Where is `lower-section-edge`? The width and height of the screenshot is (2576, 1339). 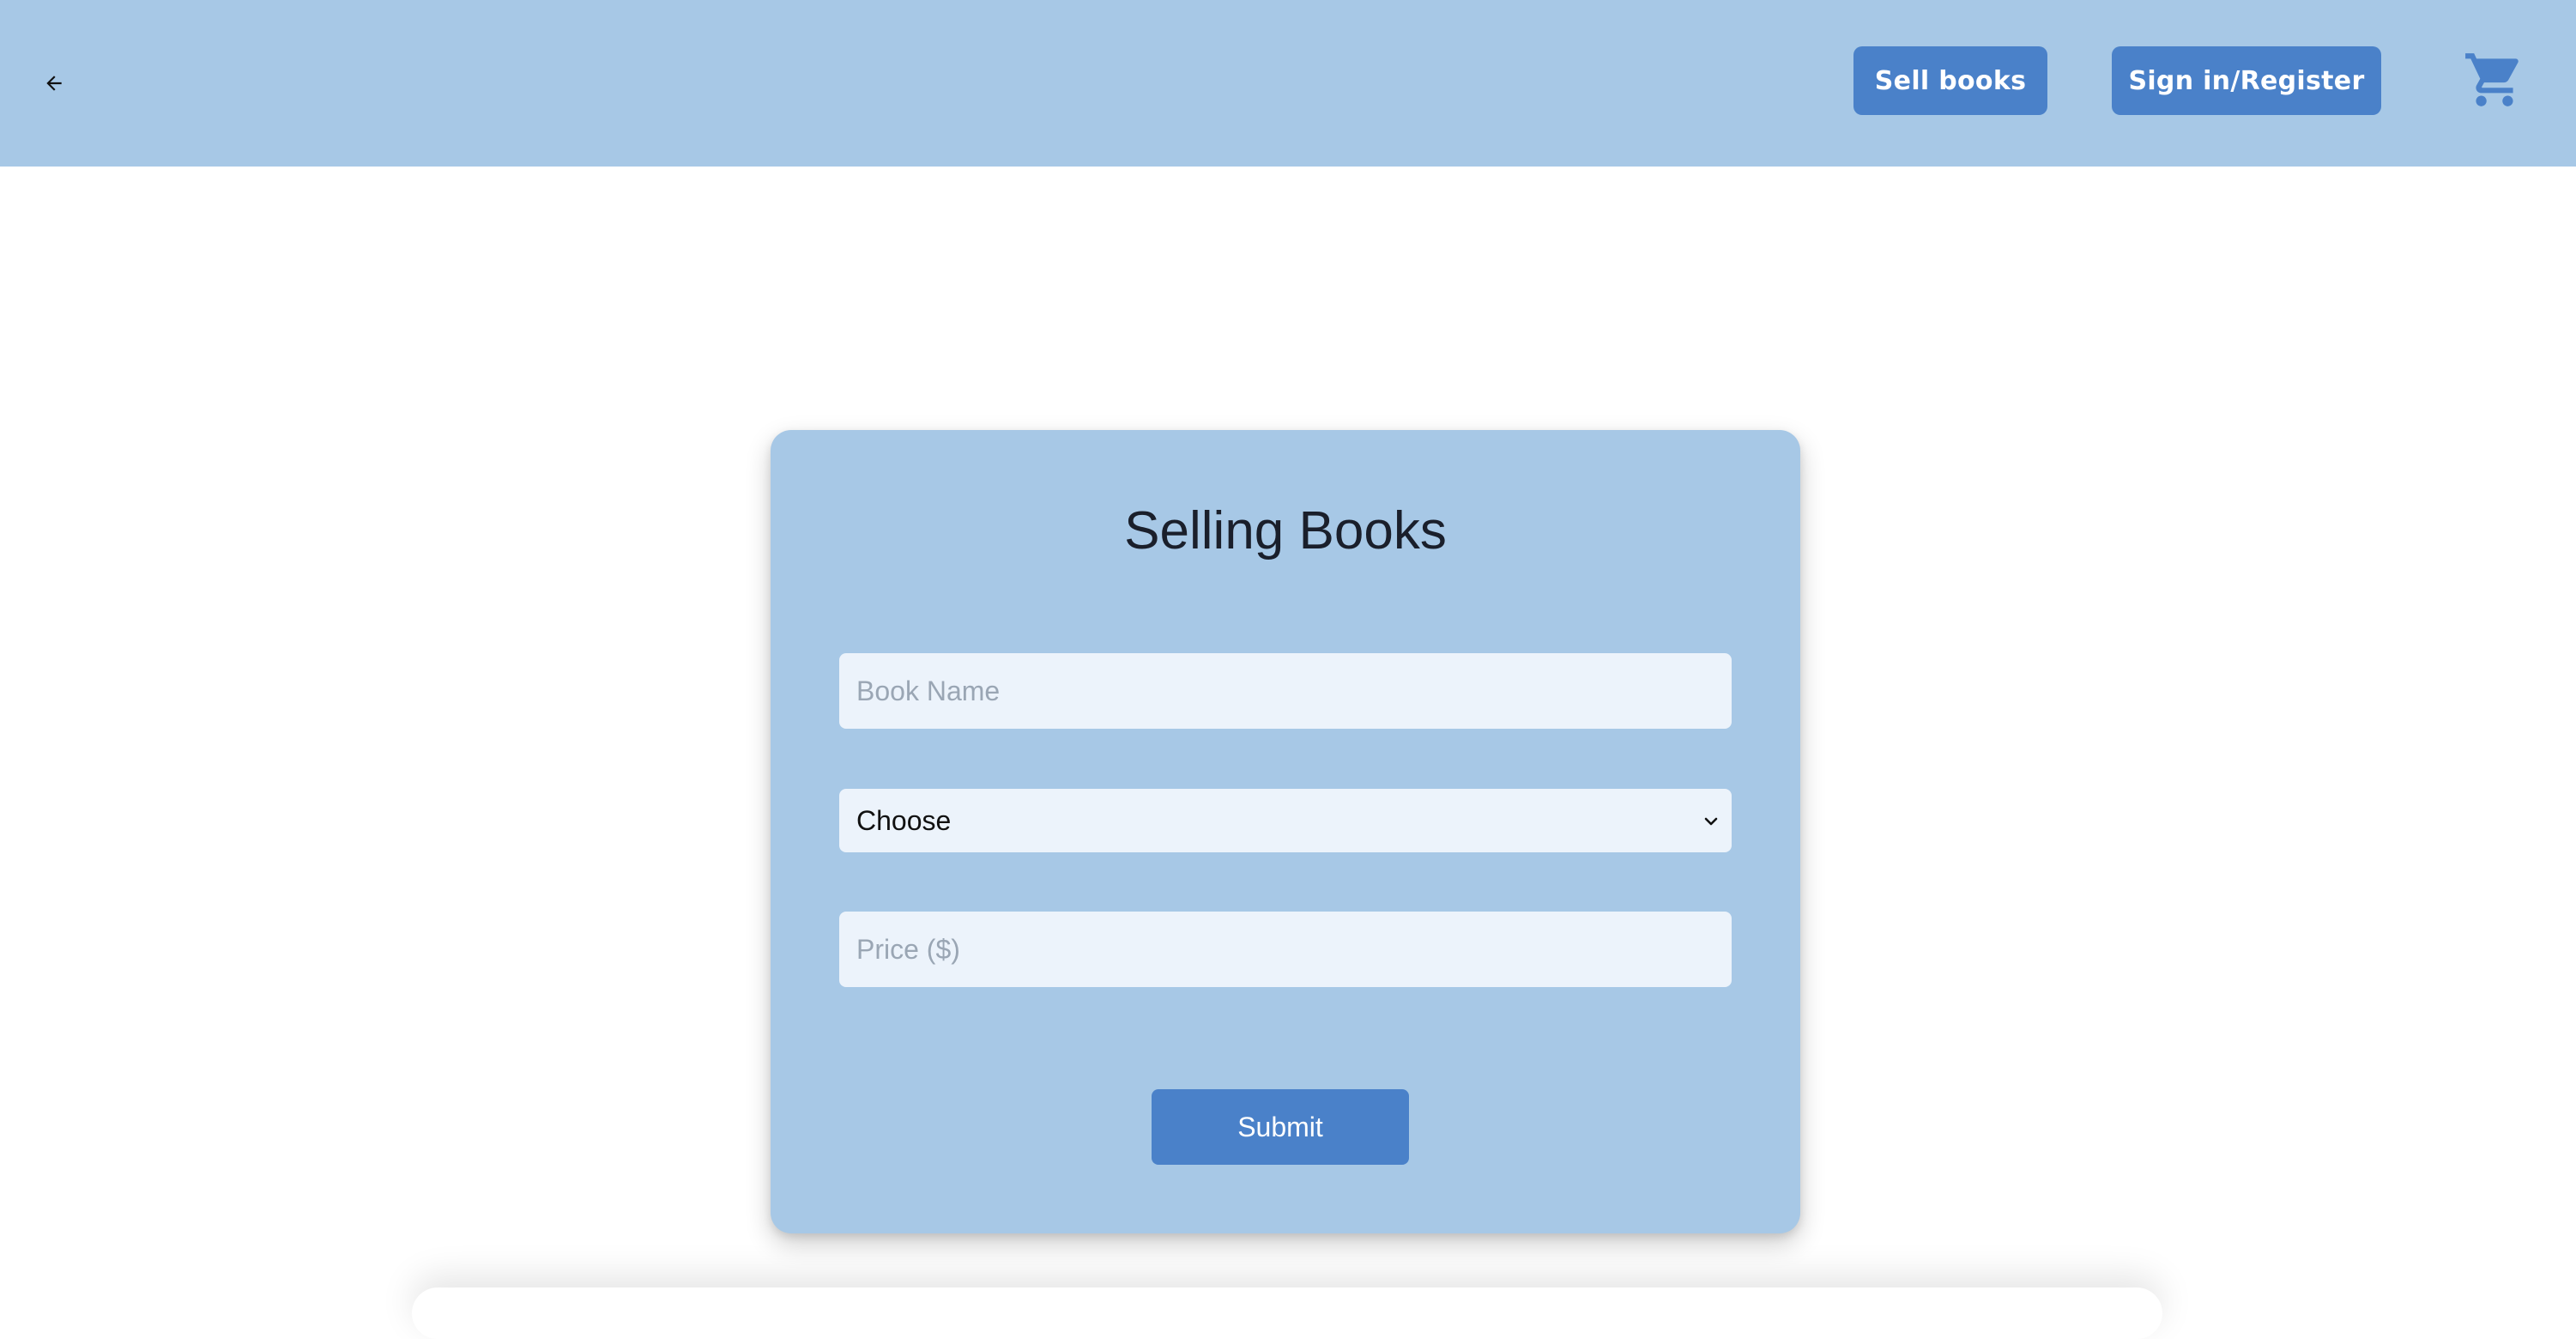 lower-section-edge is located at coordinates (1287, 1313).